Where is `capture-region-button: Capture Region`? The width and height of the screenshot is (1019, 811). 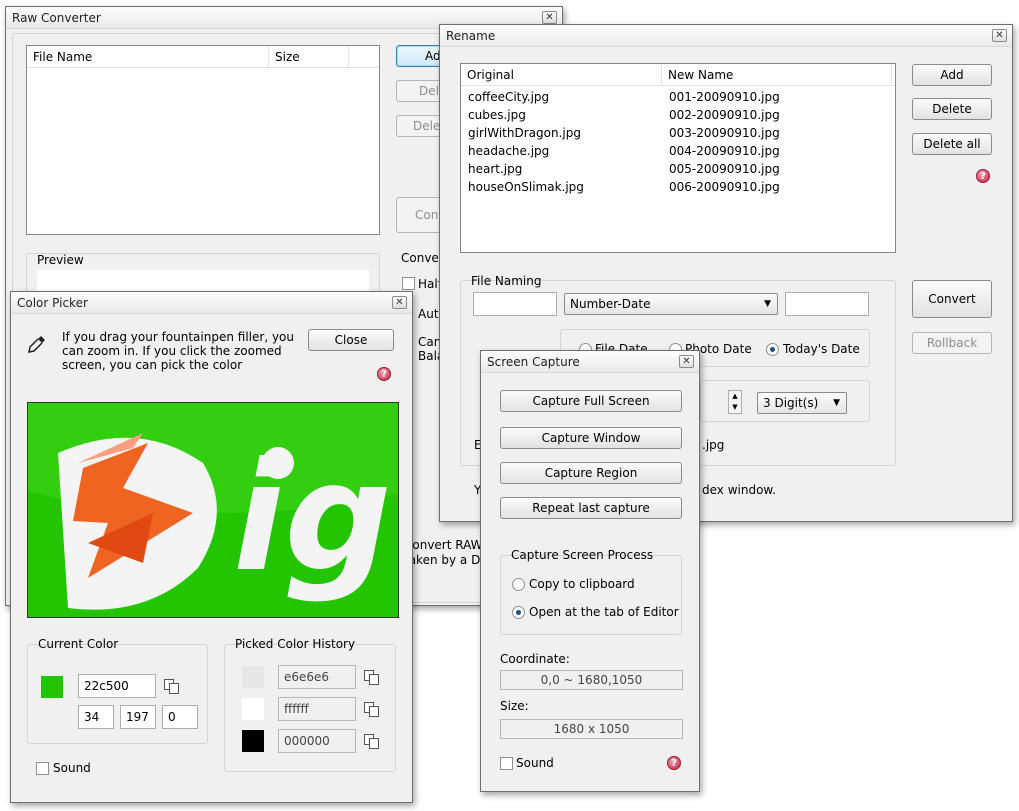
capture-region-button: Capture Region is located at coordinates (591, 473).